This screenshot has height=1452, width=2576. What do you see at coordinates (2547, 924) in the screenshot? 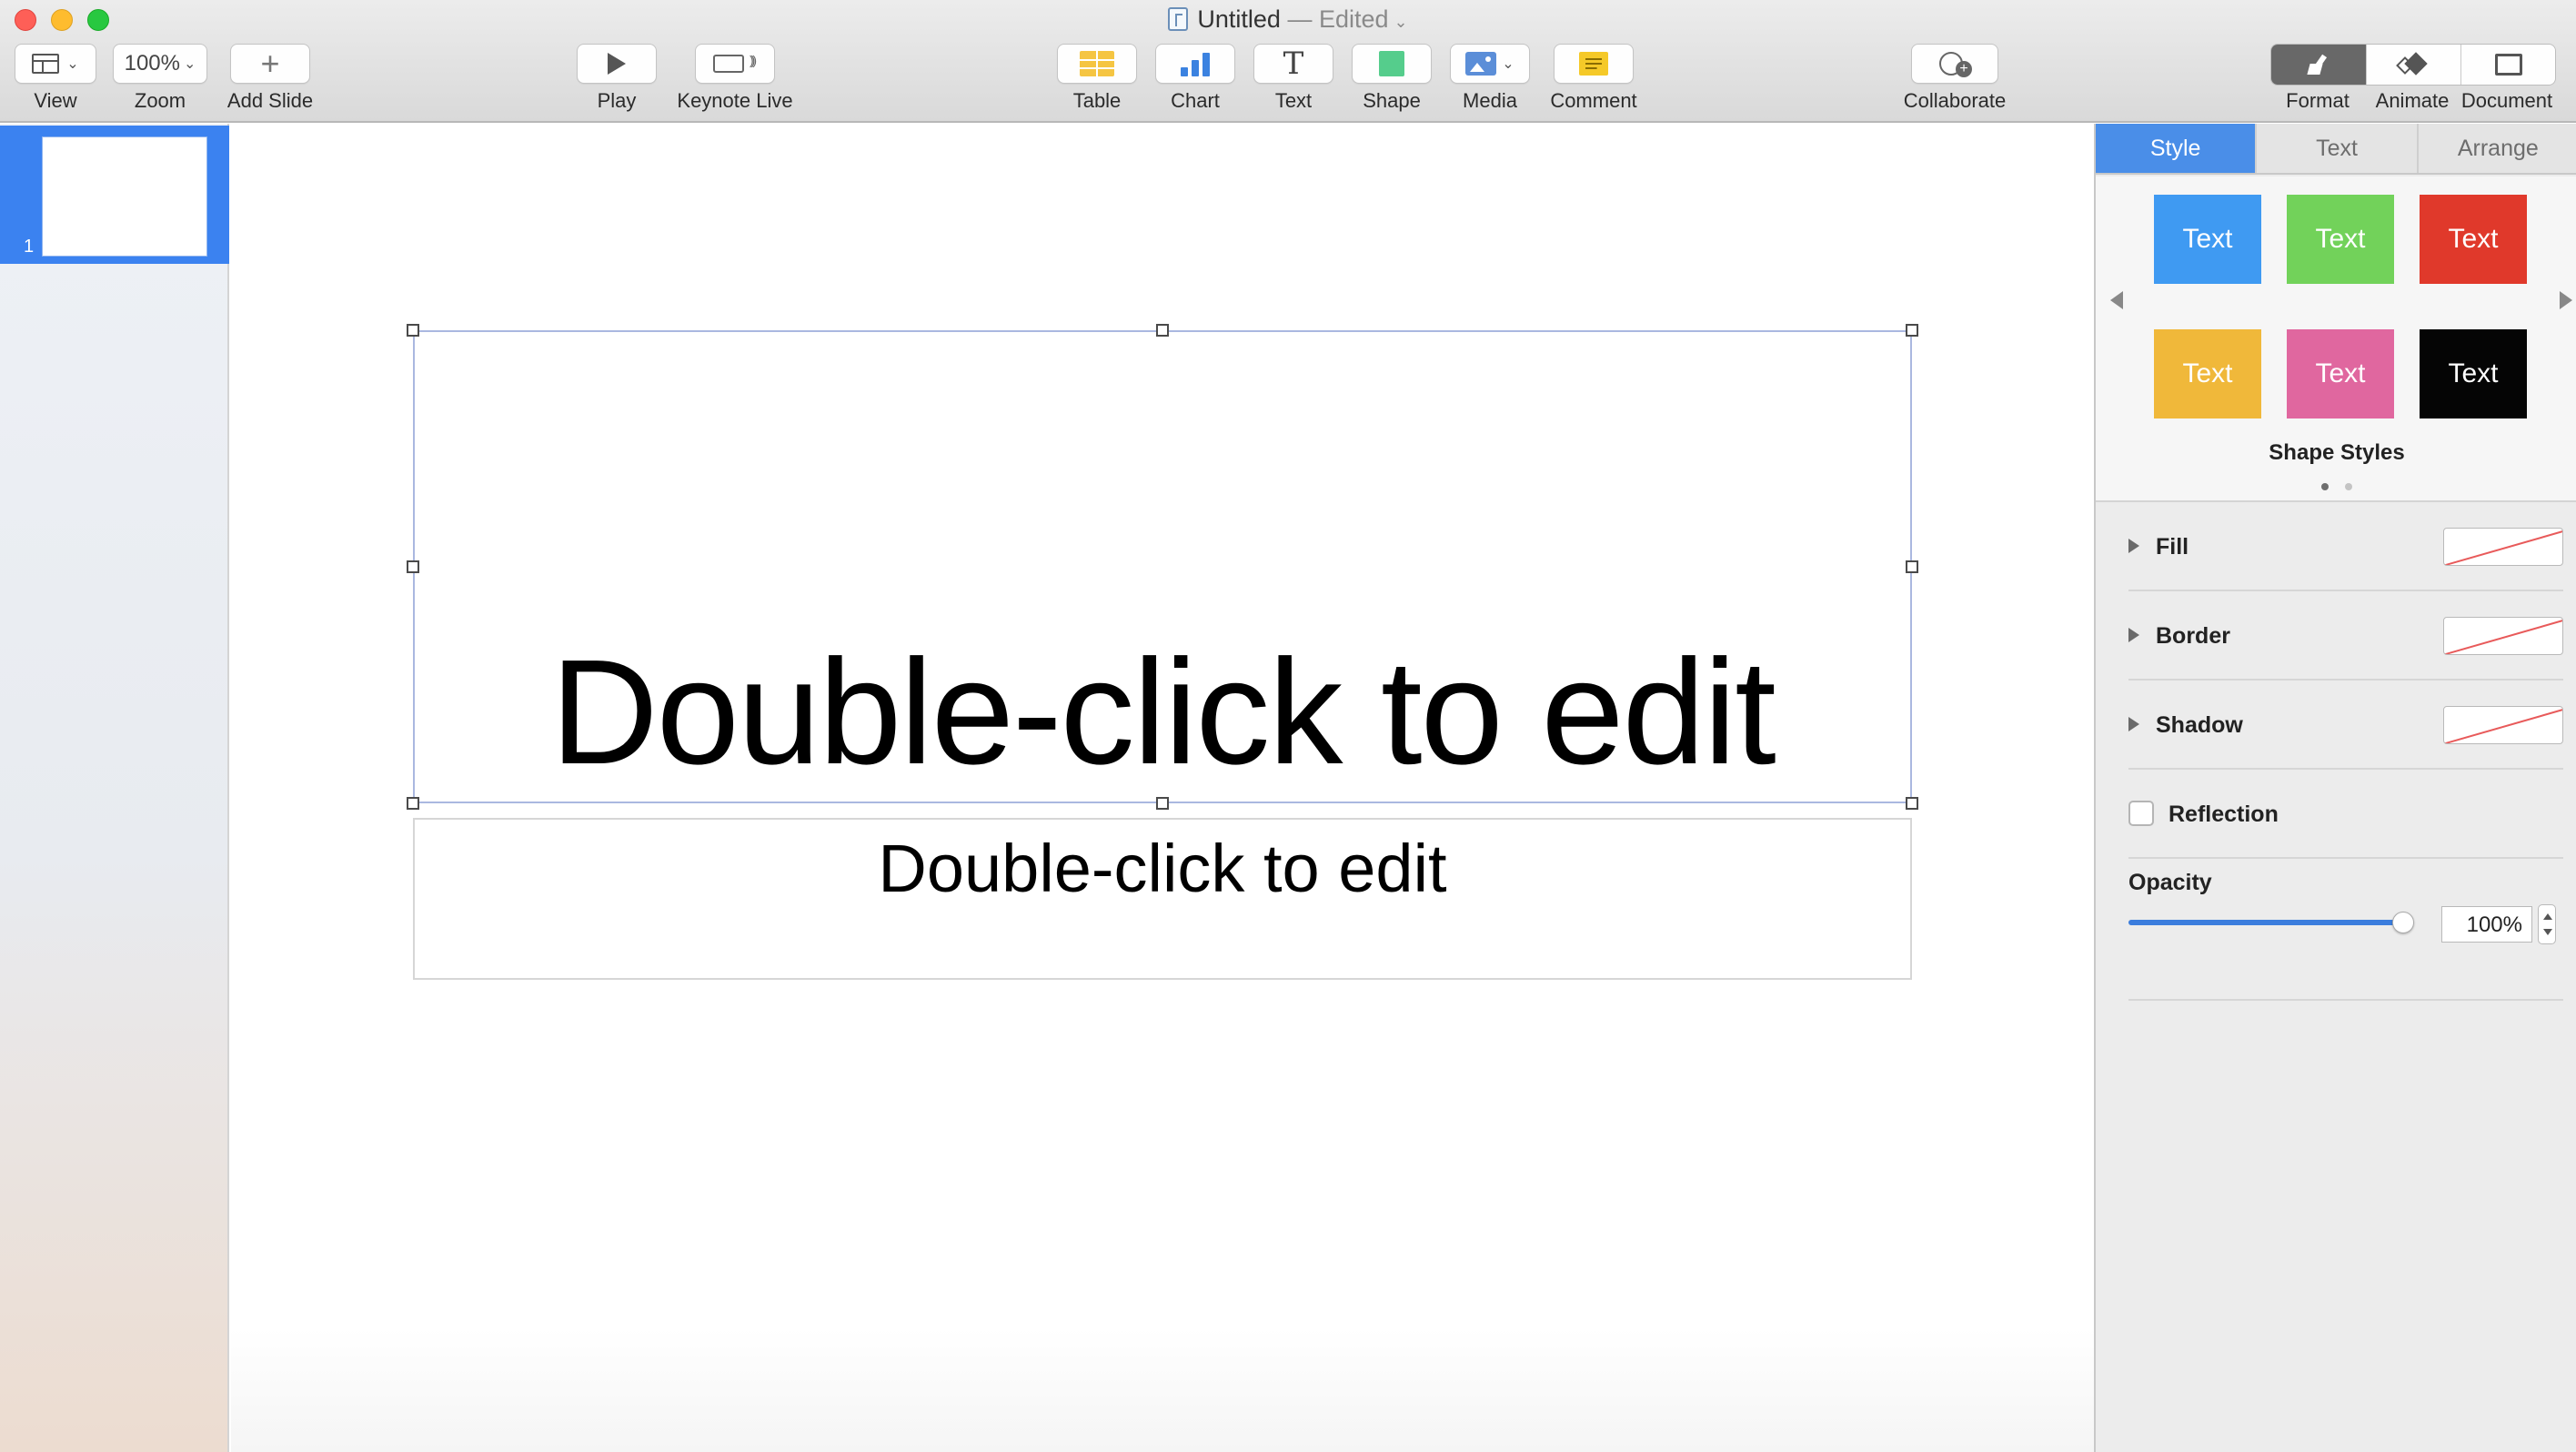
I see `opacity-stepper` at bounding box center [2547, 924].